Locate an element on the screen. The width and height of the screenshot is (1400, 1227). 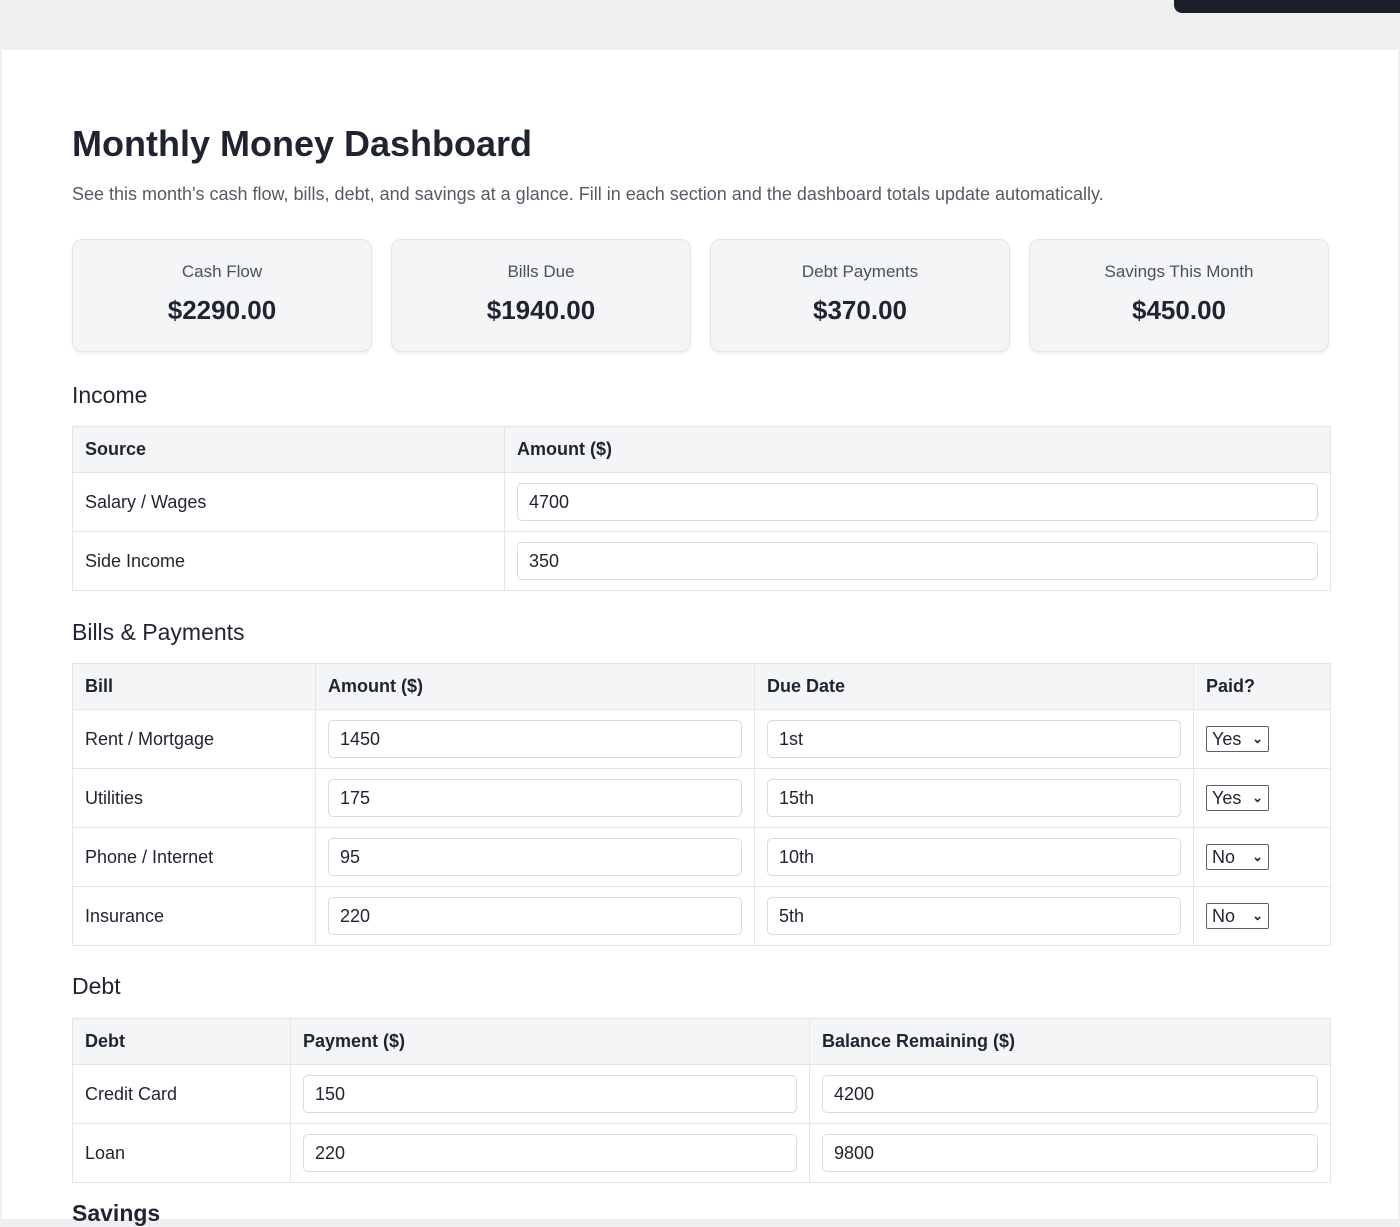
table-row: Rent / Mortgage 1450 1st Yes ⌄ is located at coordinates (701, 739).